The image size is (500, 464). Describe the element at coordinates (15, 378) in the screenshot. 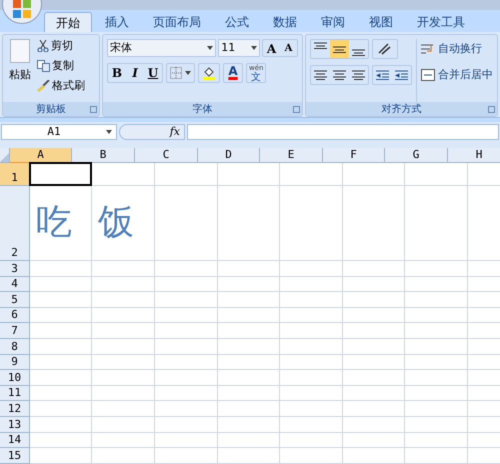

I see `row-header: 10` at that location.